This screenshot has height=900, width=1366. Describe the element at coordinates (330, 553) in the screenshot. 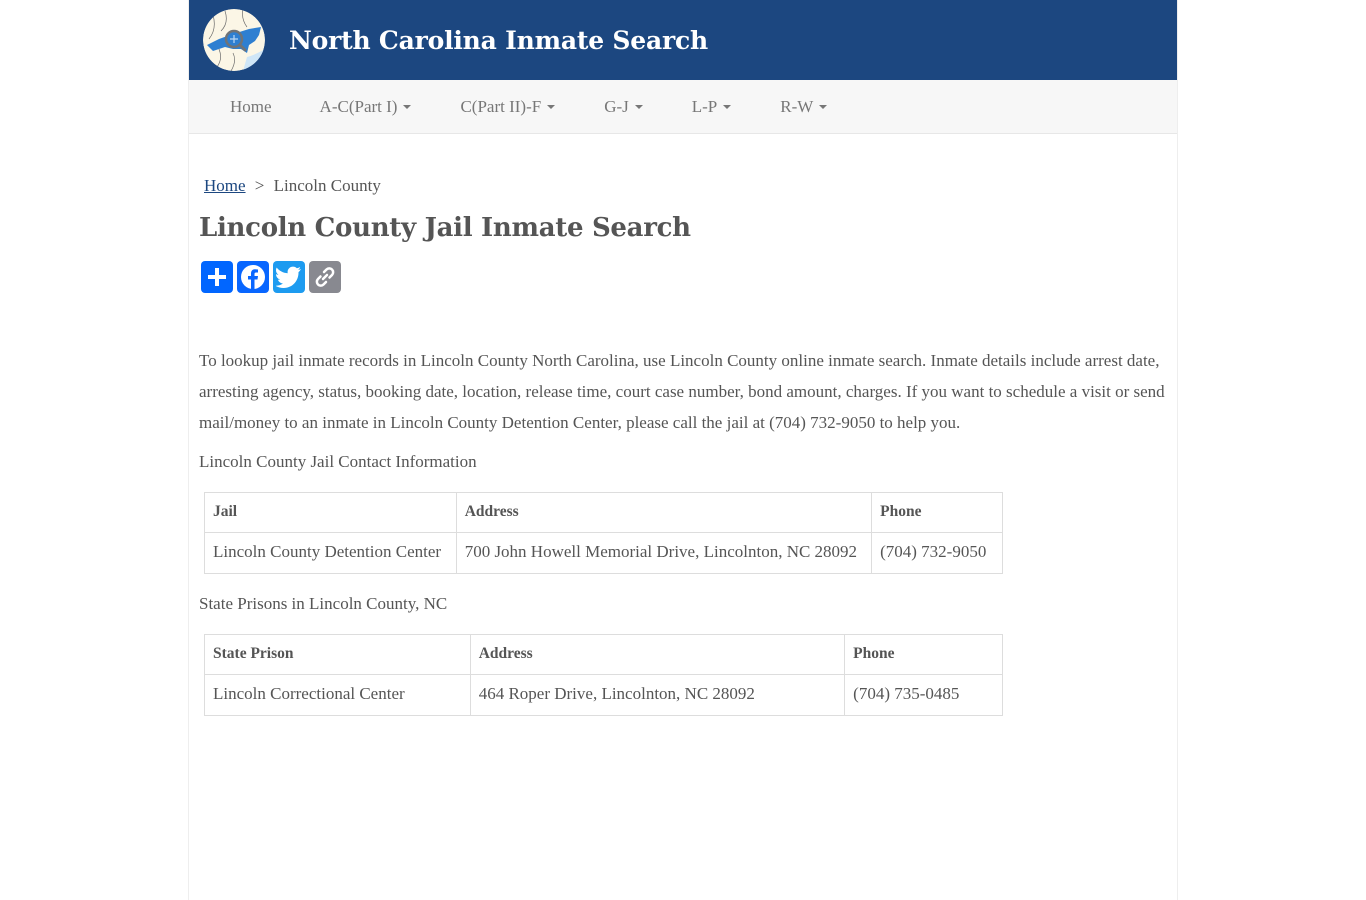

I see `jail-name-cell: Lincoln County Detention Center` at that location.